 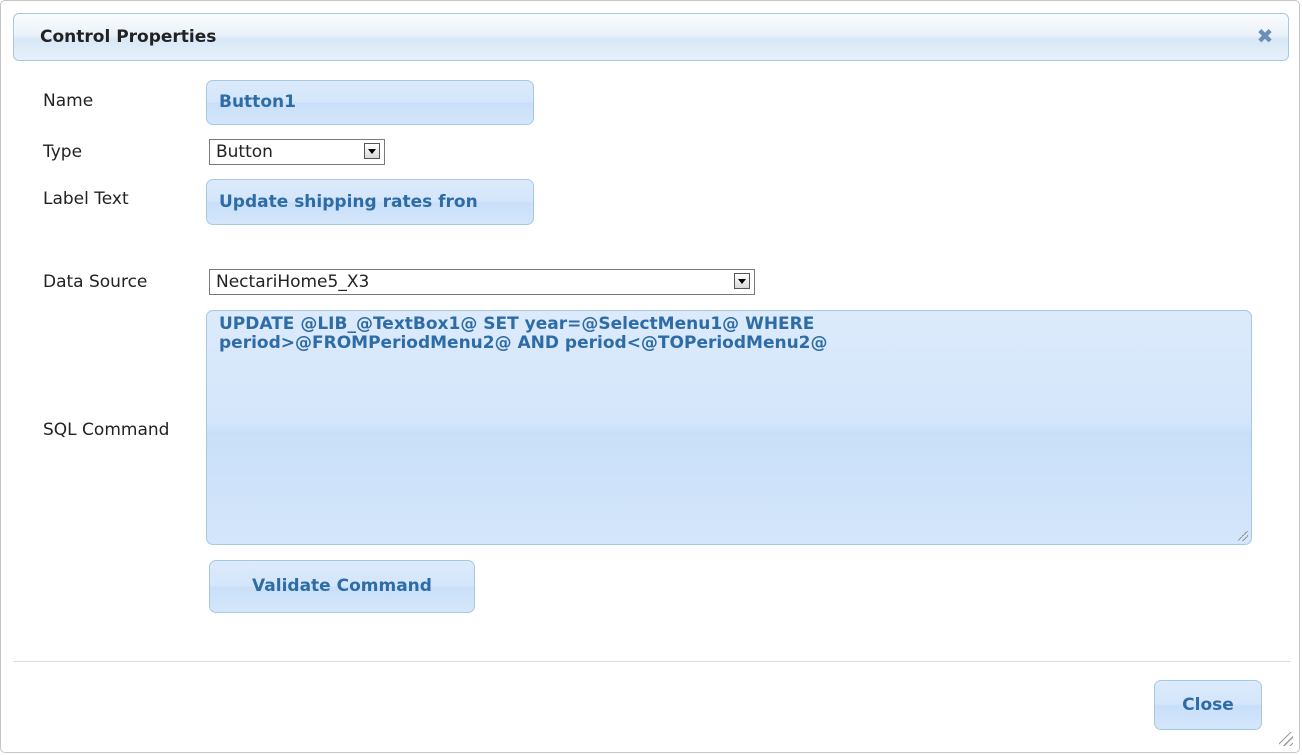 I want to click on label-text-input-value: Update shipping rates fron, so click(x=348, y=202).